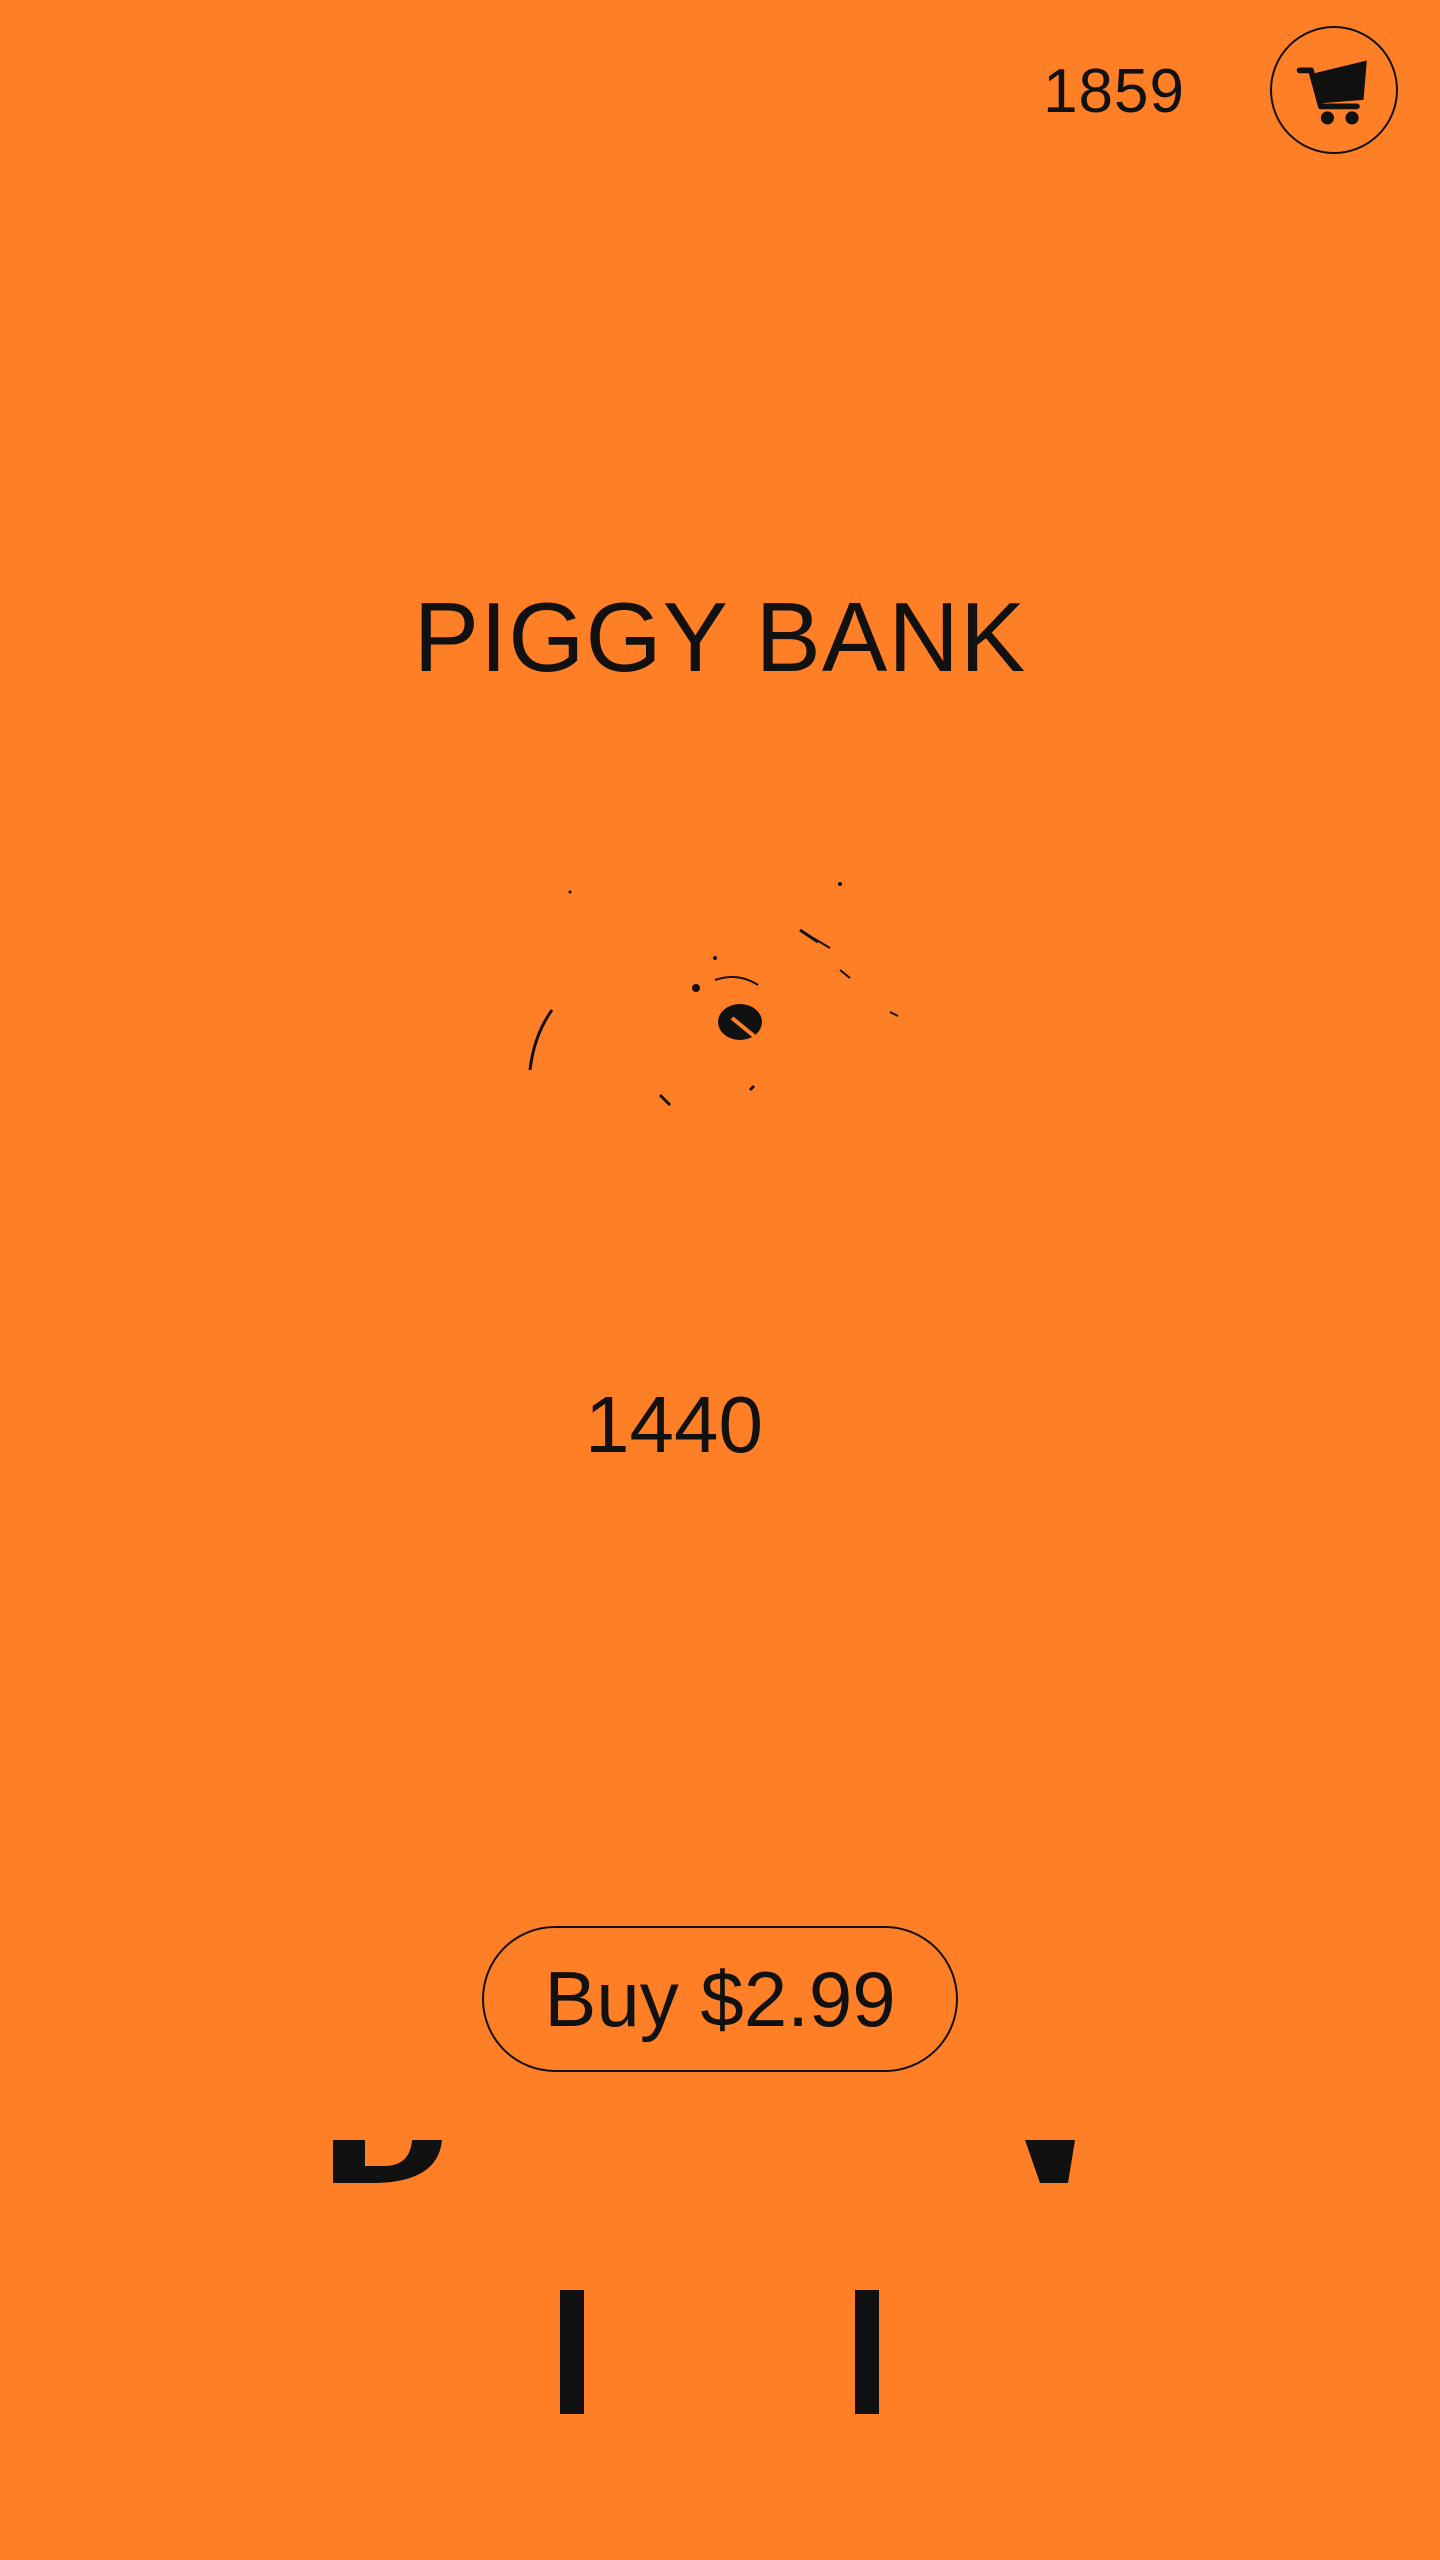 The width and height of the screenshot is (1440, 2560). I want to click on cart-button, so click(1334, 90).